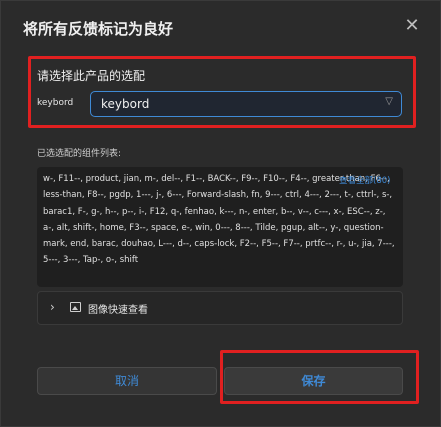 The height and width of the screenshot is (427, 441). What do you see at coordinates (98, 29) in the screenshot?
I see `dialog-title: 将所有反馈标记为良好` at bounding box center [98, 29].